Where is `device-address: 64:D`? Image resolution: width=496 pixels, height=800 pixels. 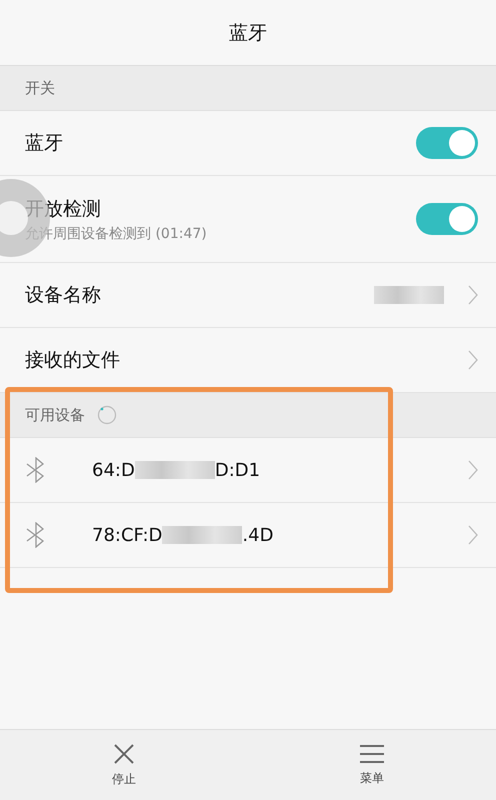
device-address: 64:D is located at coordinates (113, 470).